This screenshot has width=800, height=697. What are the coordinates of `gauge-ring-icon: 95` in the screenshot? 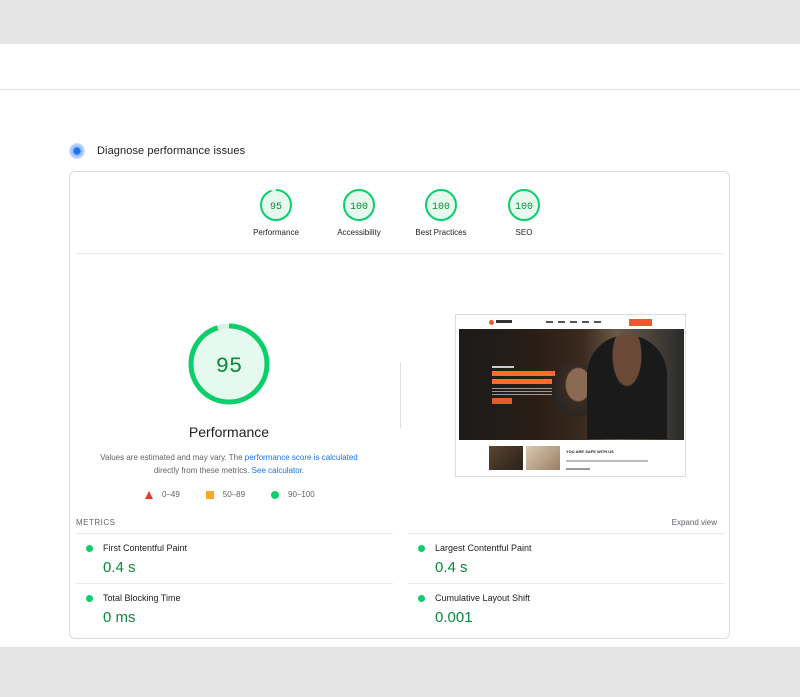 It's located at (276, 205).